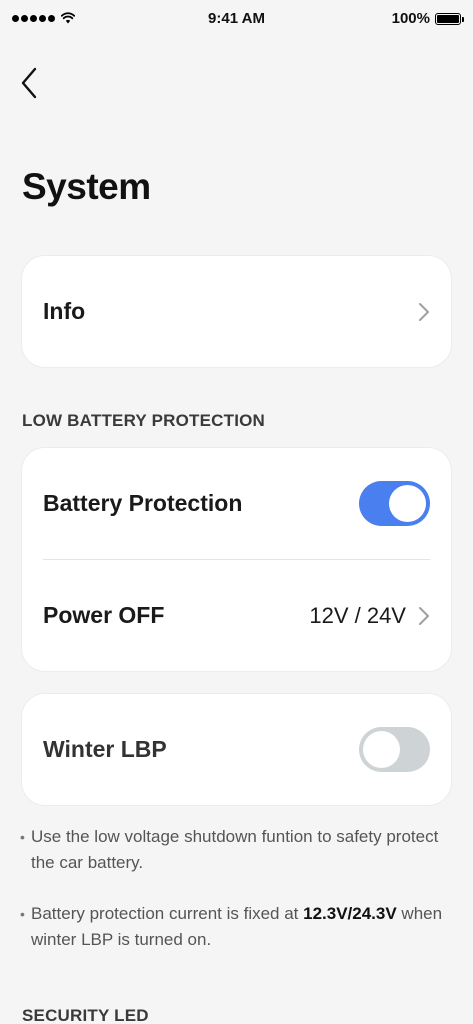  I want to click on winter-lbp-card: Winter LBP, so click(236, 749).